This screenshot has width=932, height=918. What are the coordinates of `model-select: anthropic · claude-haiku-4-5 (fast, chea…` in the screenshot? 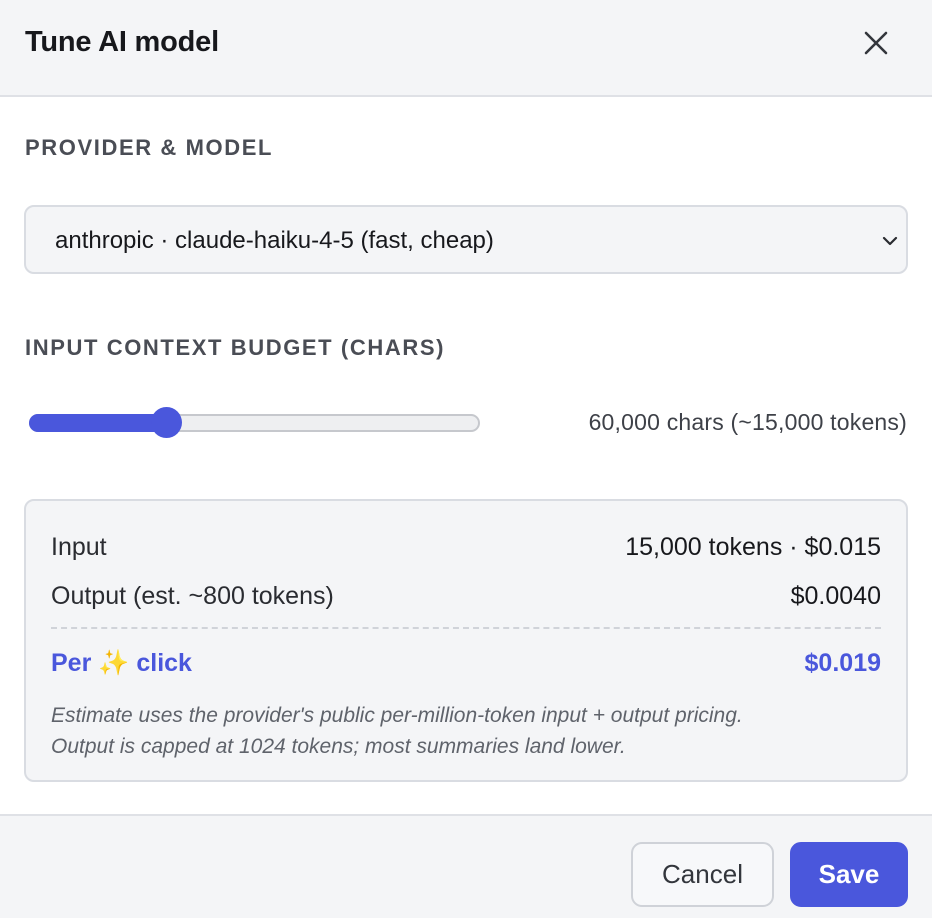 It's located at (466, 239).